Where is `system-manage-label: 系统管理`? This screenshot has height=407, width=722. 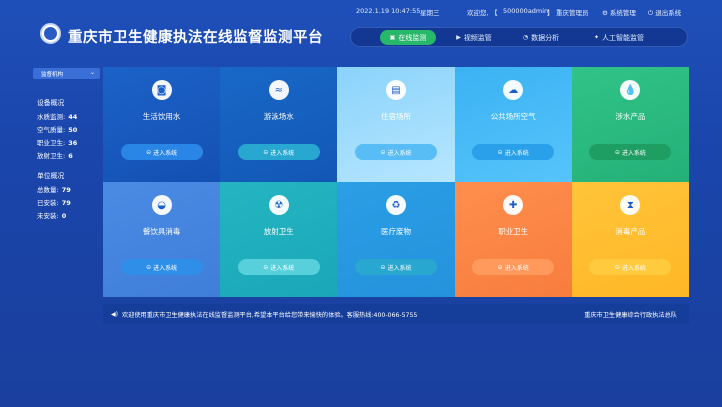
system-manage-label: 系统管理 is located at coordinates (622, 13).